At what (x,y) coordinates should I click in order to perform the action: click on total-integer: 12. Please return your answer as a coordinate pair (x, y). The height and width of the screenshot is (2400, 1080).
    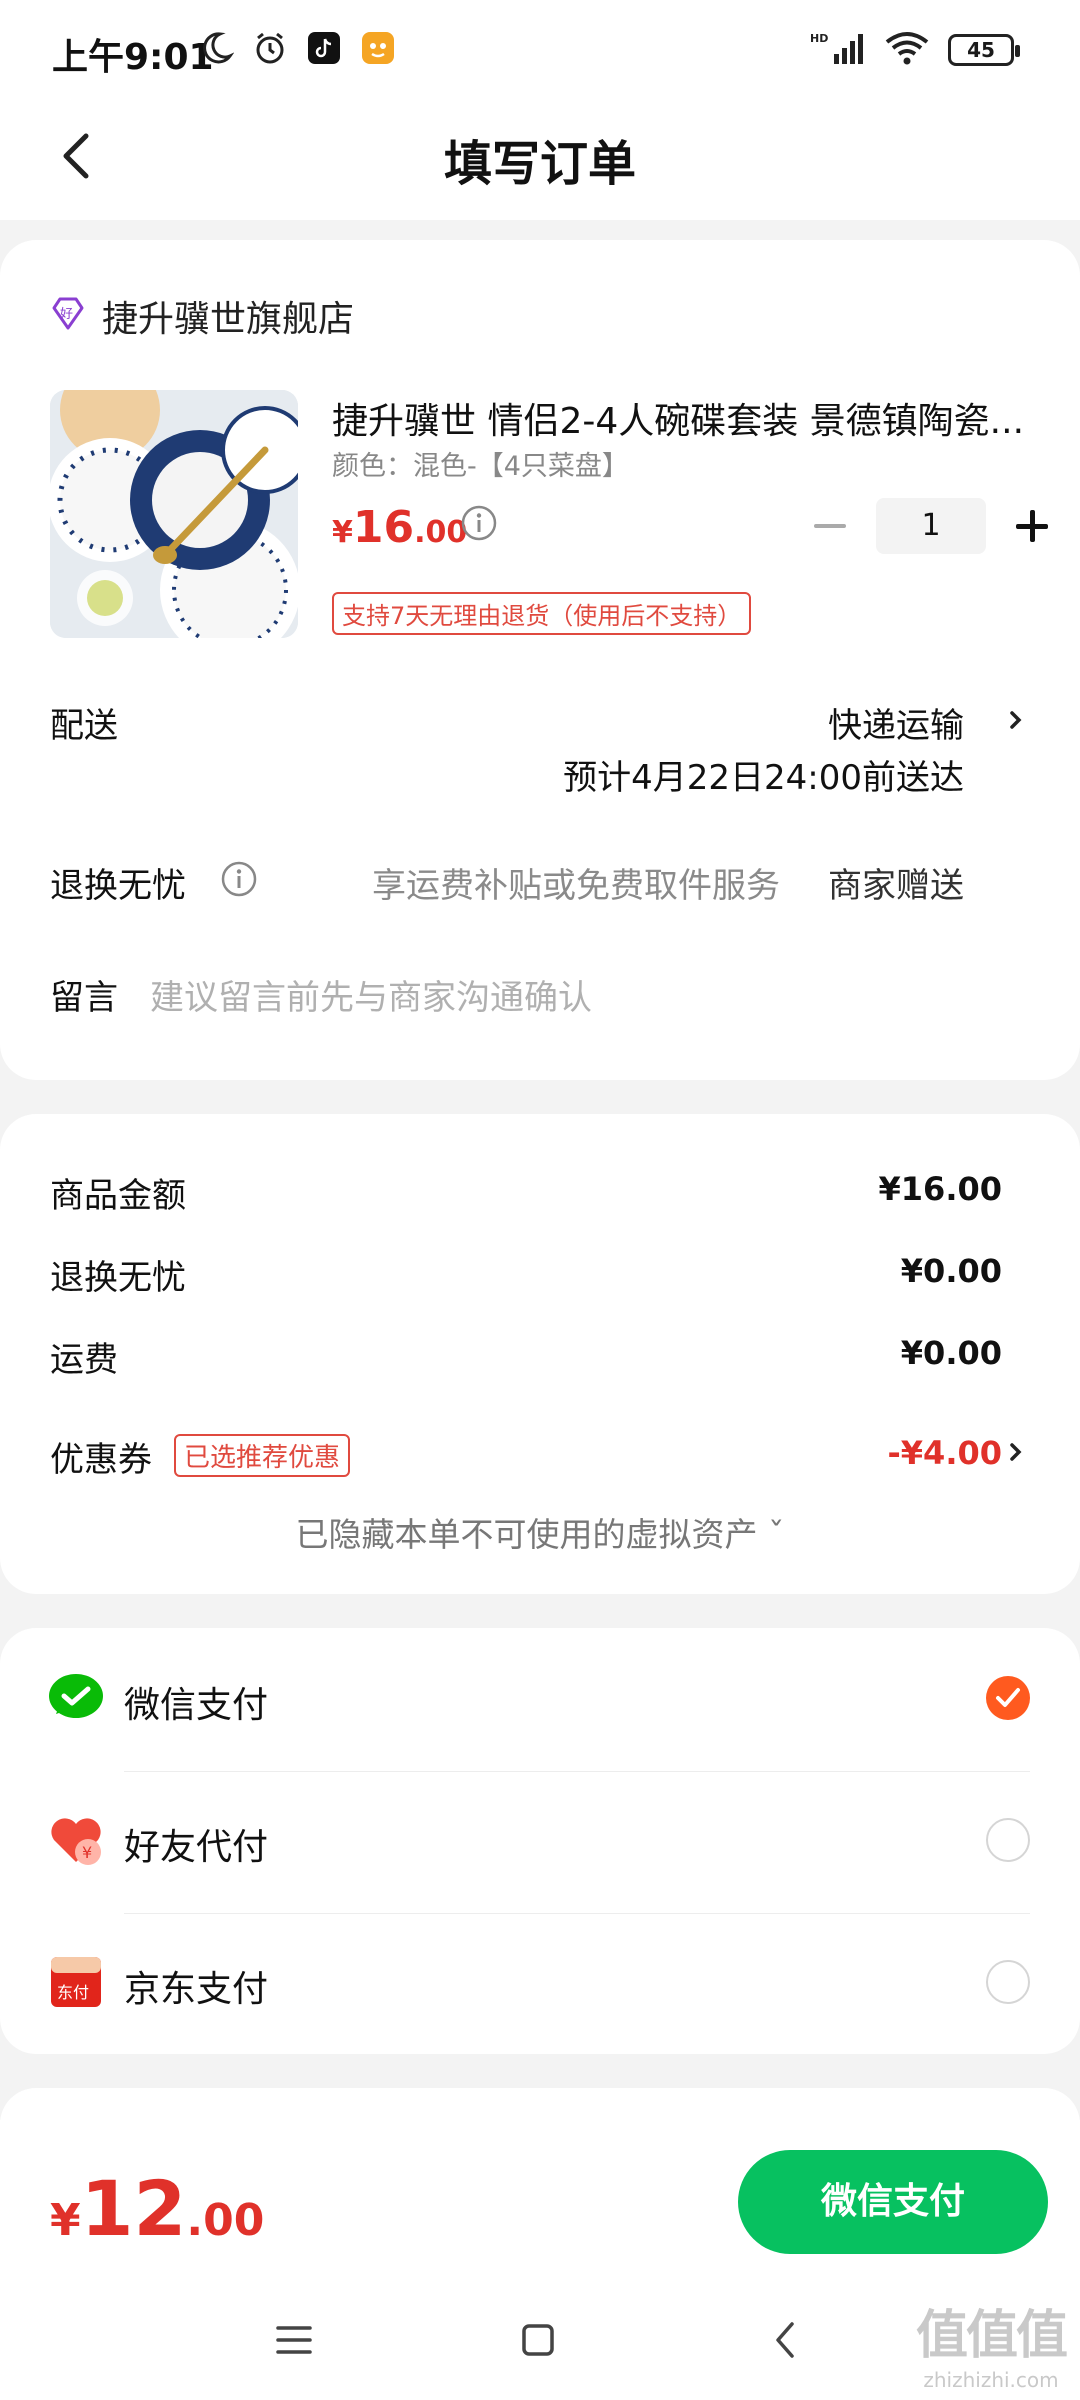
    Looking at the image, I should click on (133, 2208).